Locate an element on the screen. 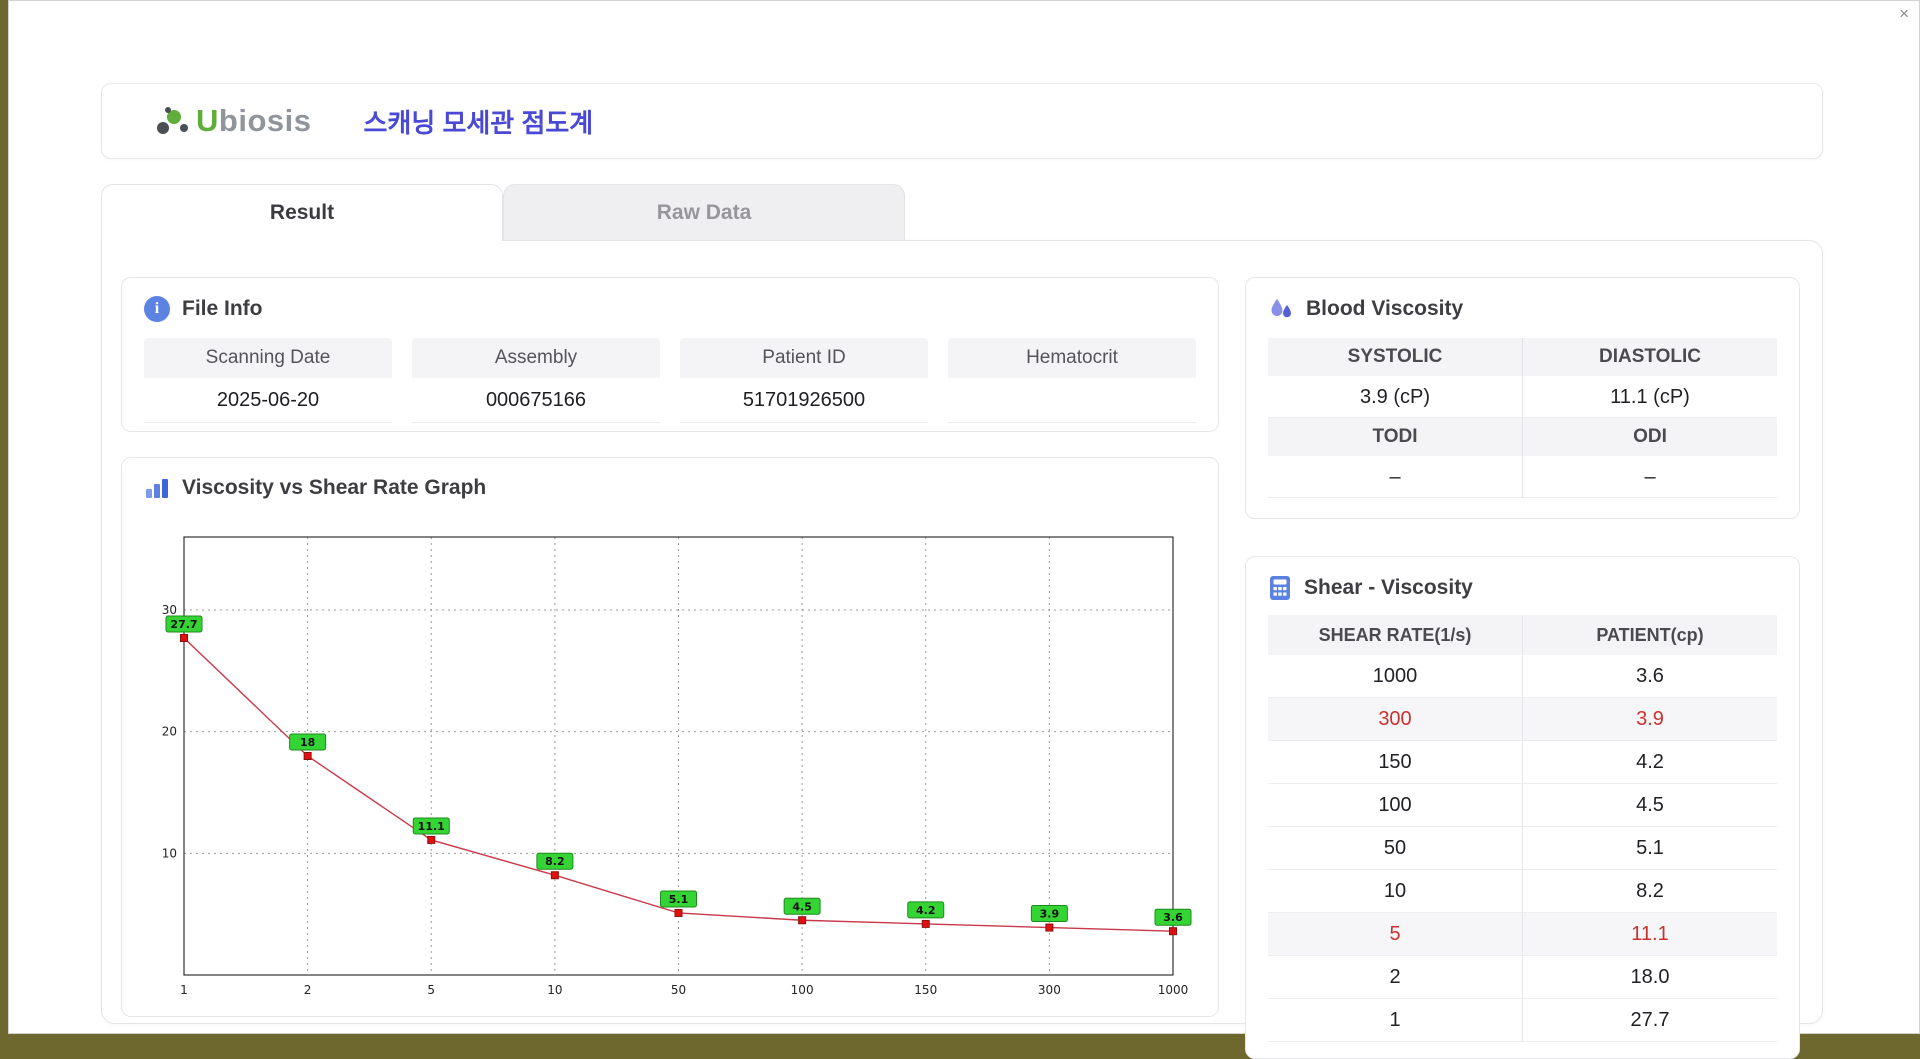  field-label: Assembly is located at coordinates (536, 358).